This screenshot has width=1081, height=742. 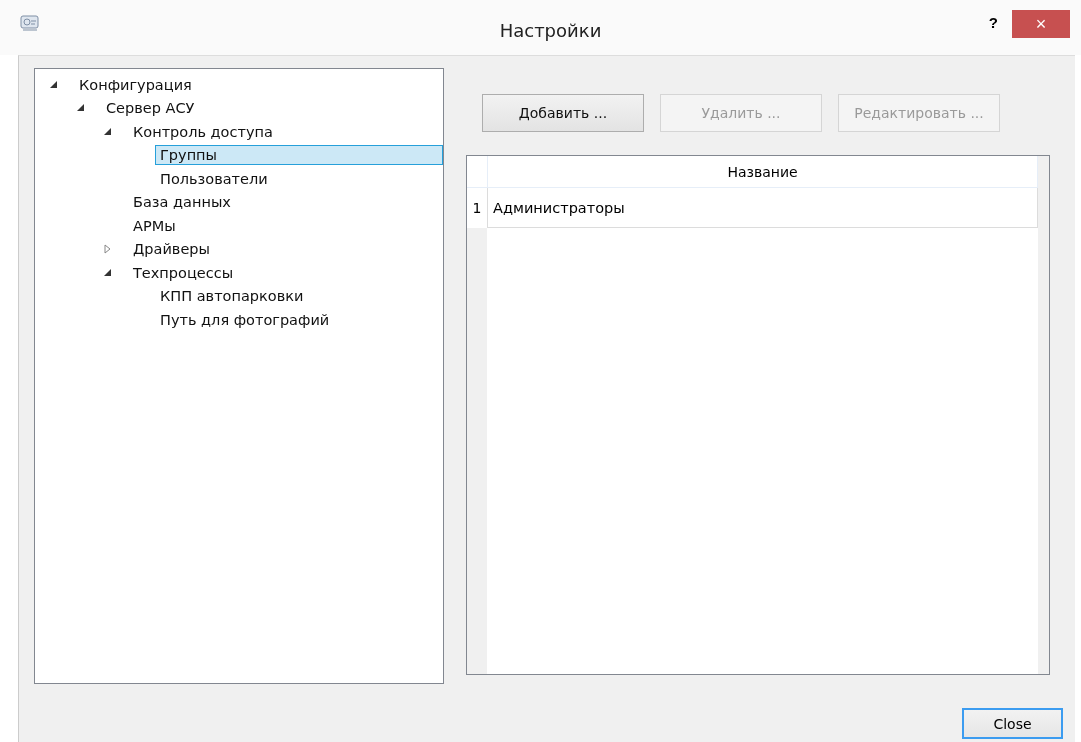 I want to click on tree-item: Сервер АСУ, so click(x=150, y=108).